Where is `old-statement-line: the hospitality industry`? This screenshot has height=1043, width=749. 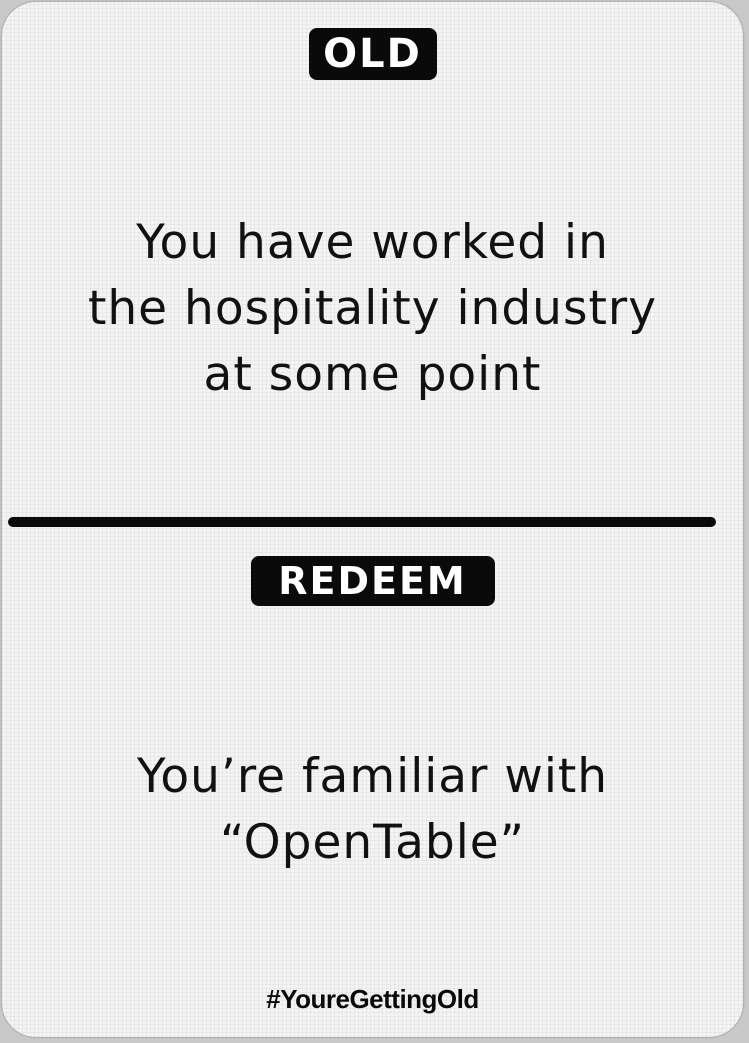 old-statement-line: the hospitality industry is located at coordinates (372, 308).